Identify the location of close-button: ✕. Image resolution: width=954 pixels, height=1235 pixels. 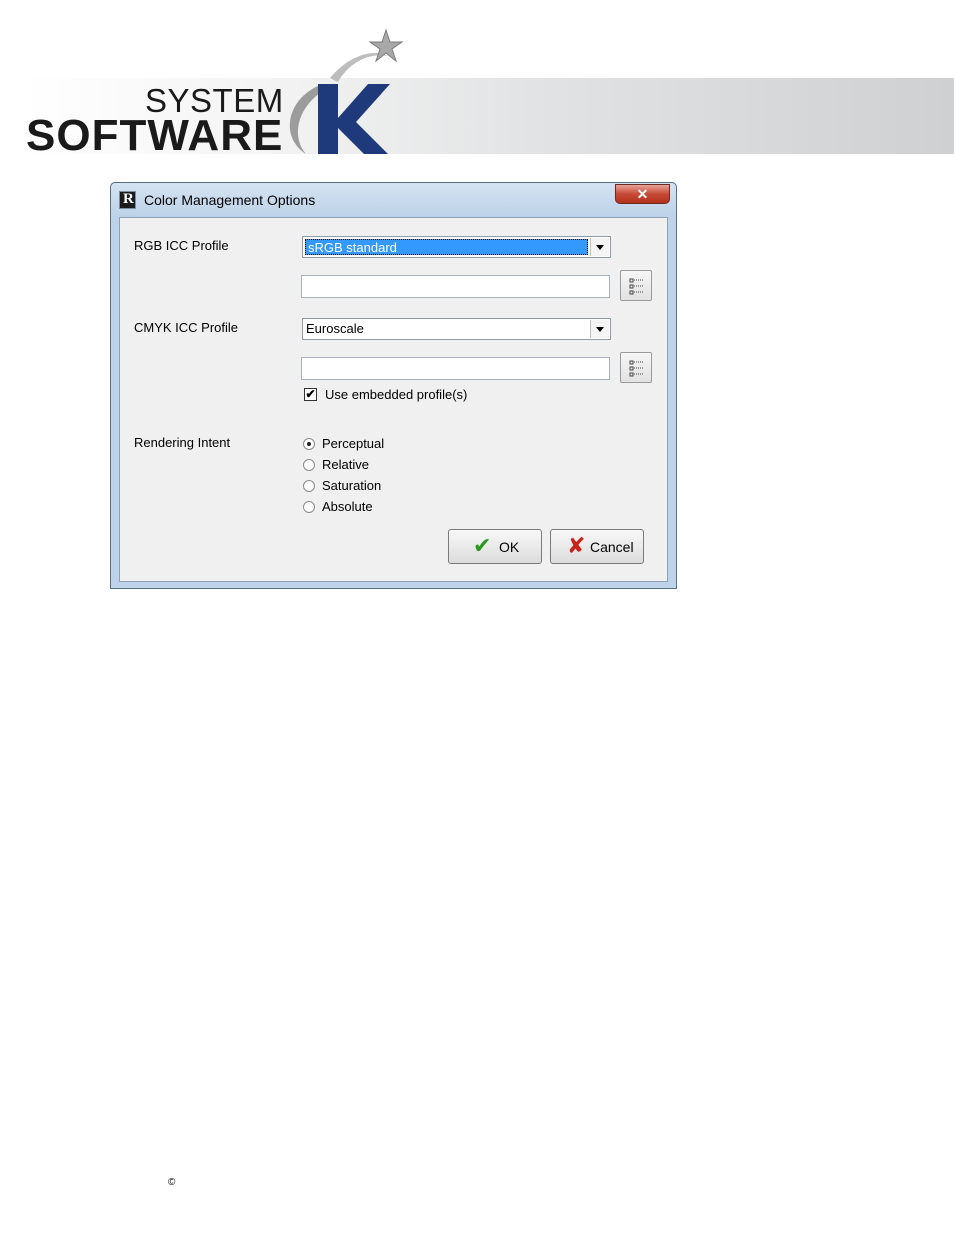
(642, 194).